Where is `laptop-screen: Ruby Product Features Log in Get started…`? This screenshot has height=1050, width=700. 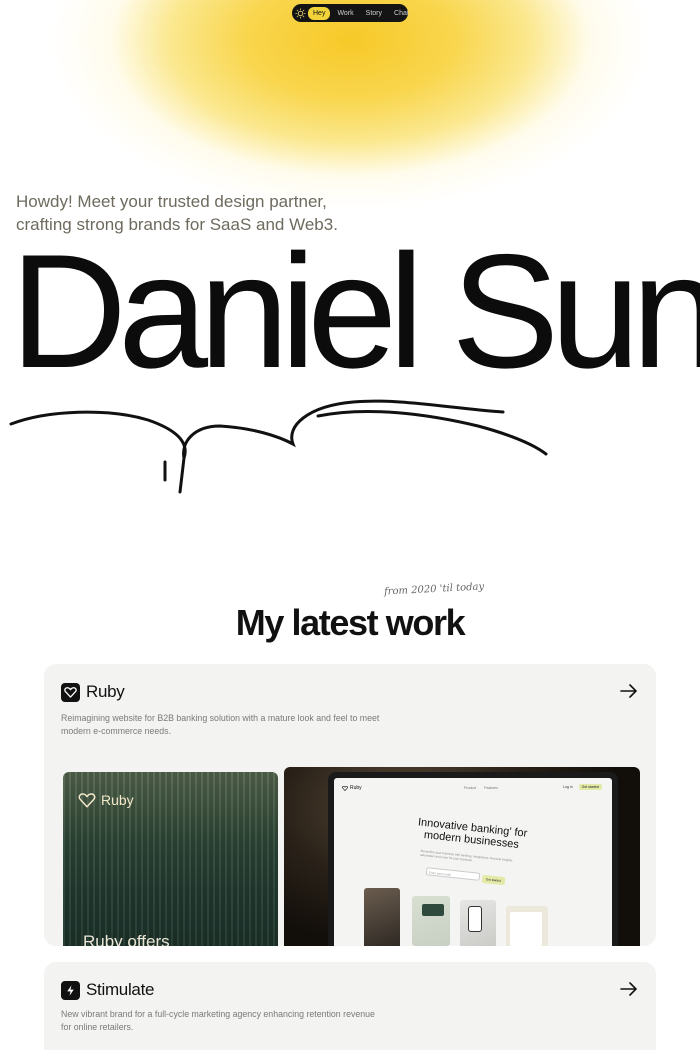
laptop-screen: Ruby Product Features Log in Get started… is located at coordinates (473, 862).